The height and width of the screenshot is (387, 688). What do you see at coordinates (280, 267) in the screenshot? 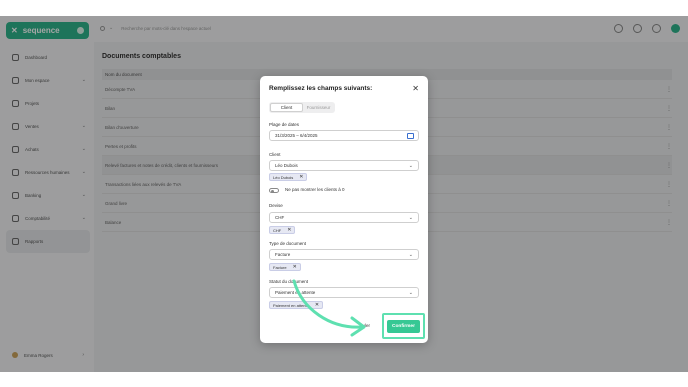
I see `chip-label: Facture` at bounding box center [280, 267].